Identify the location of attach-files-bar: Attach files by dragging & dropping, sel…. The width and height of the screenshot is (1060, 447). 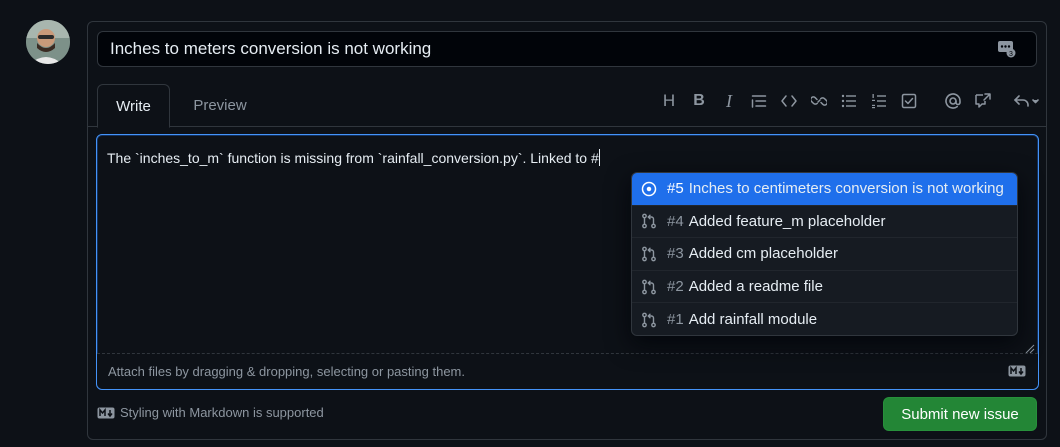
(567, 371).